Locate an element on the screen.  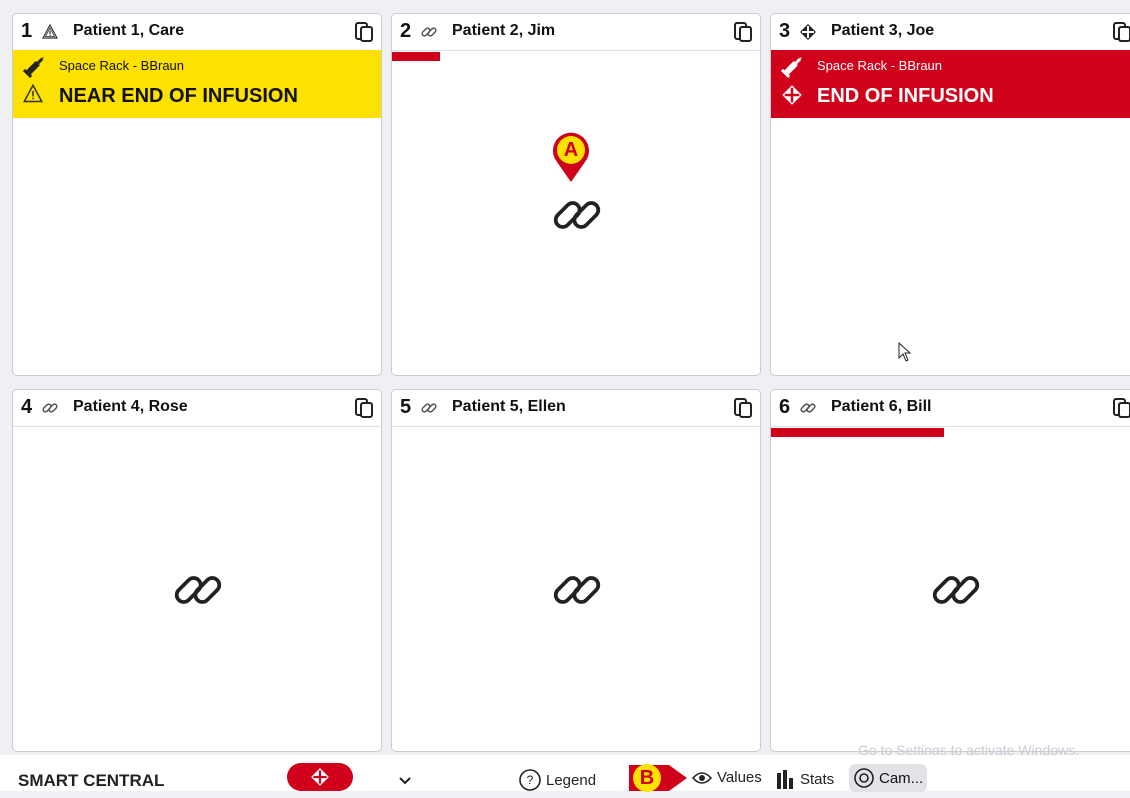
app-name: SMART CENTRAL is located at coordinates (91, 780).